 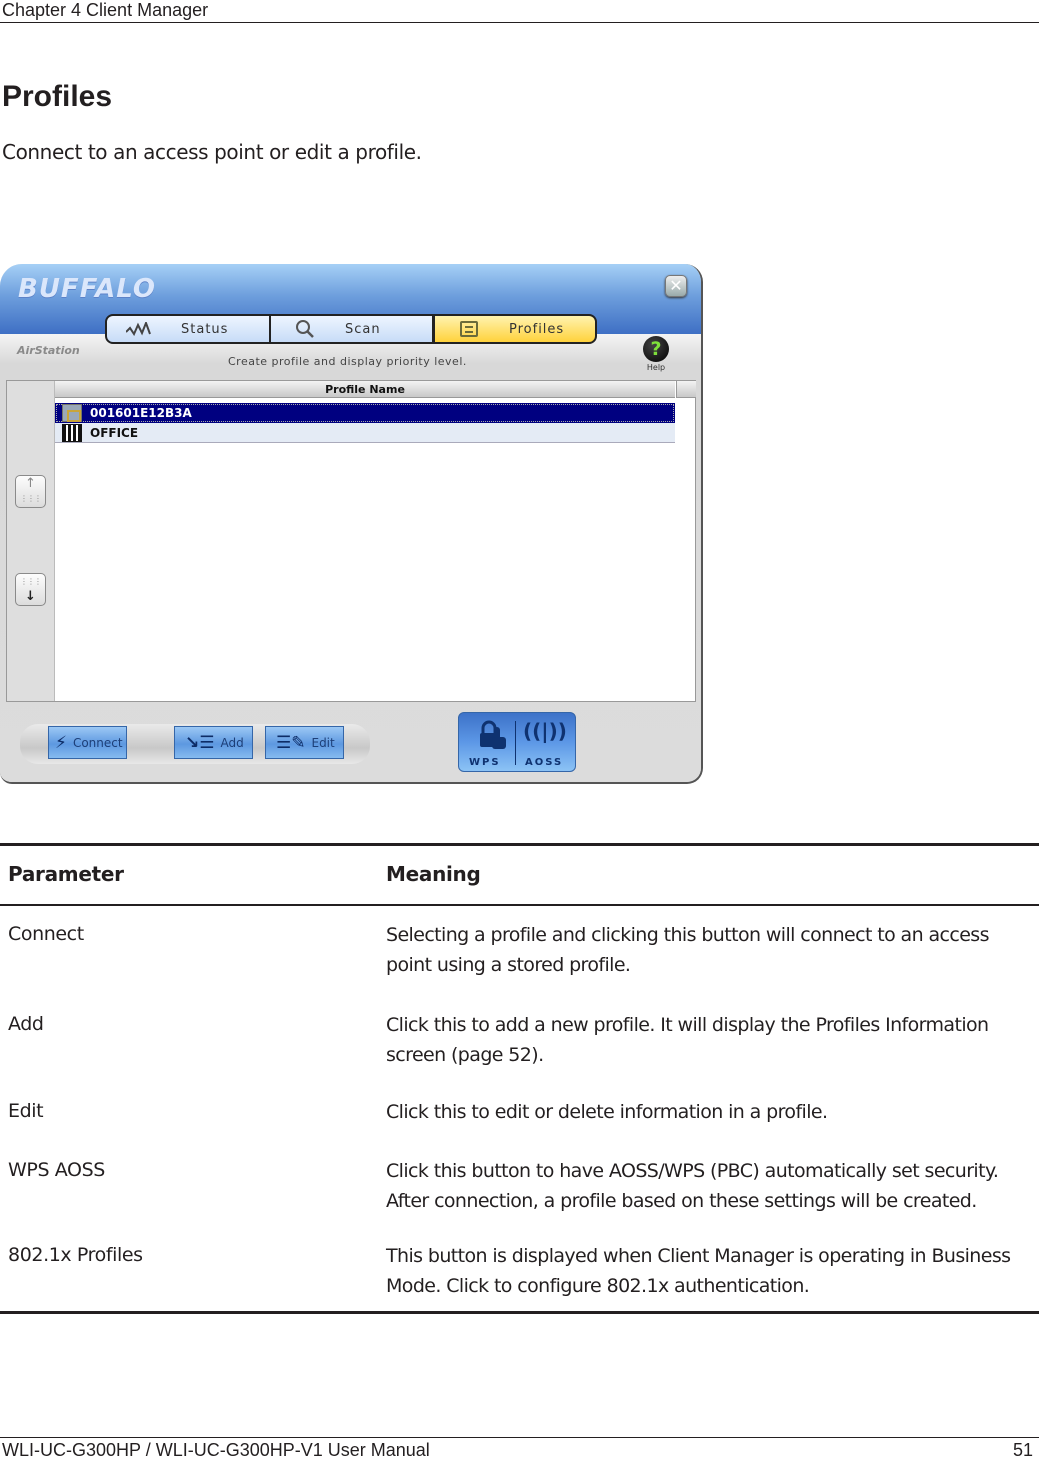 What do you see at coordinates (323, 742) in the screenshot?
I see `edit-label: Edit` at bounding box center [323, 742].